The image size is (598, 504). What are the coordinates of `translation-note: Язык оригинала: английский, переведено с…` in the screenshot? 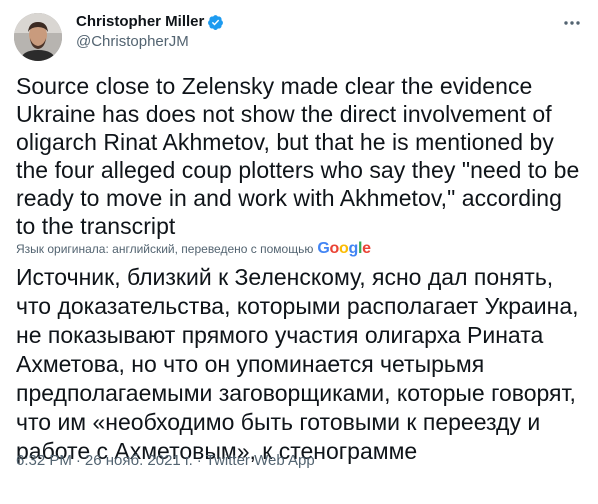 It's located at (193, 249).